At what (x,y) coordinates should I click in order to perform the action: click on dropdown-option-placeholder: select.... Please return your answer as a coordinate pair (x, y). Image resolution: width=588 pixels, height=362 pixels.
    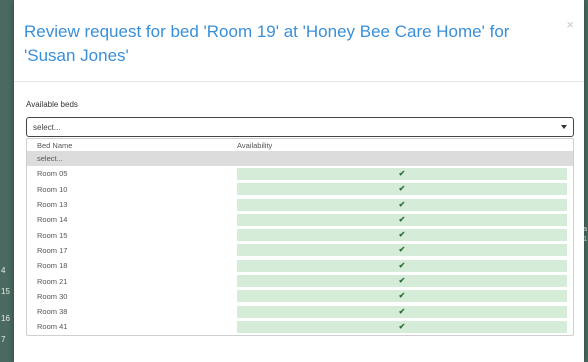
    Looking at the image, I should click on (300, 159).